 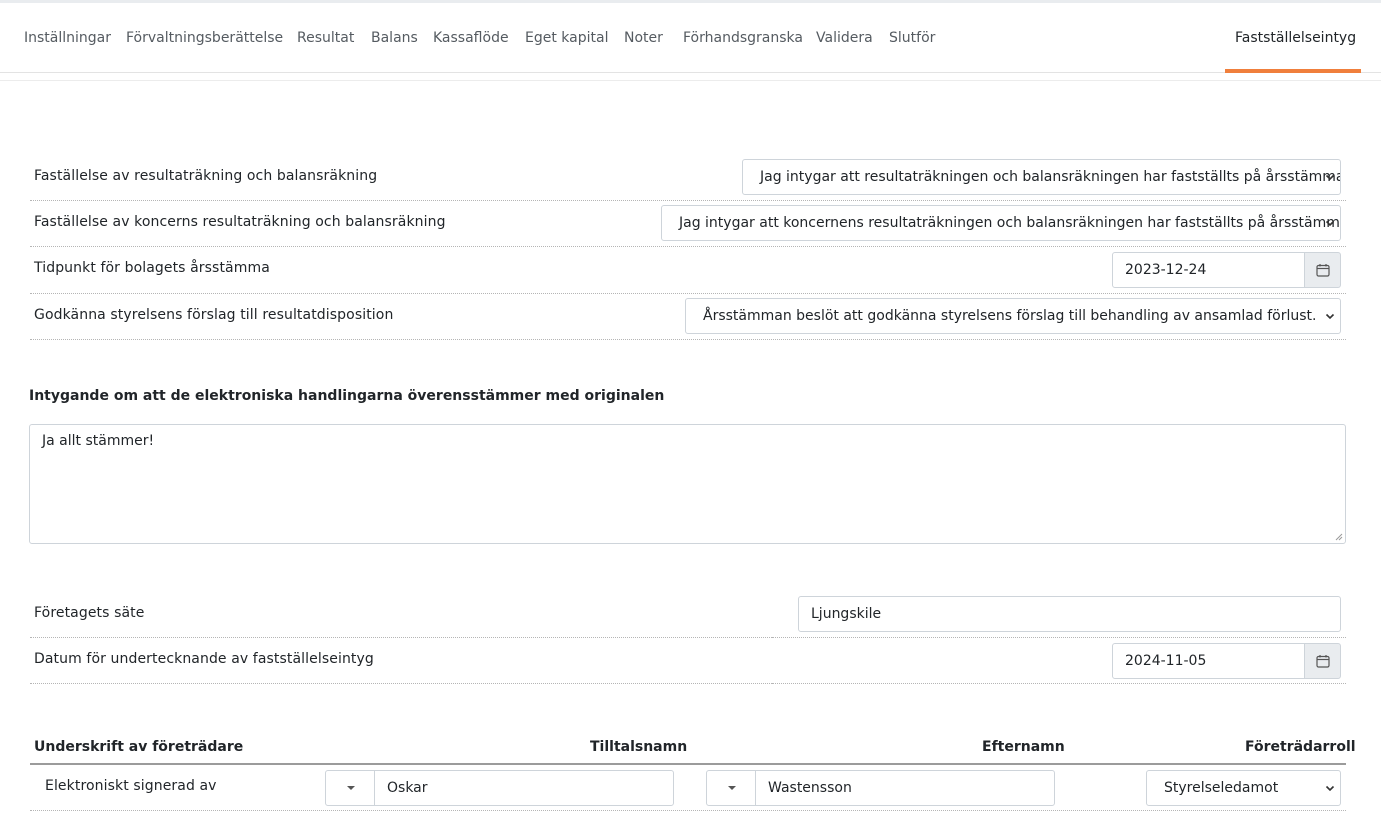 What do you see at coordinates (139, 747) in the screenshot?
I see `header-signature: Underskrift av företrädare` at bounding box center [139, 747].